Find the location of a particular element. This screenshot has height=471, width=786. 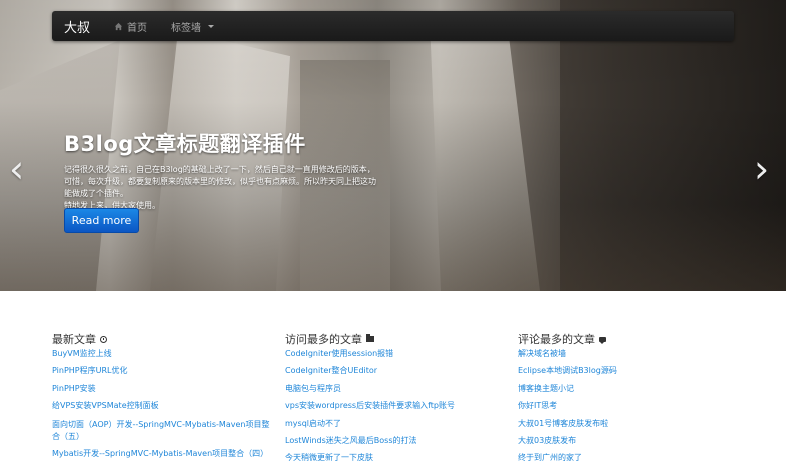

list-item: 今天稍微更新了一下皮肤 is located at coordinates (370, 457).